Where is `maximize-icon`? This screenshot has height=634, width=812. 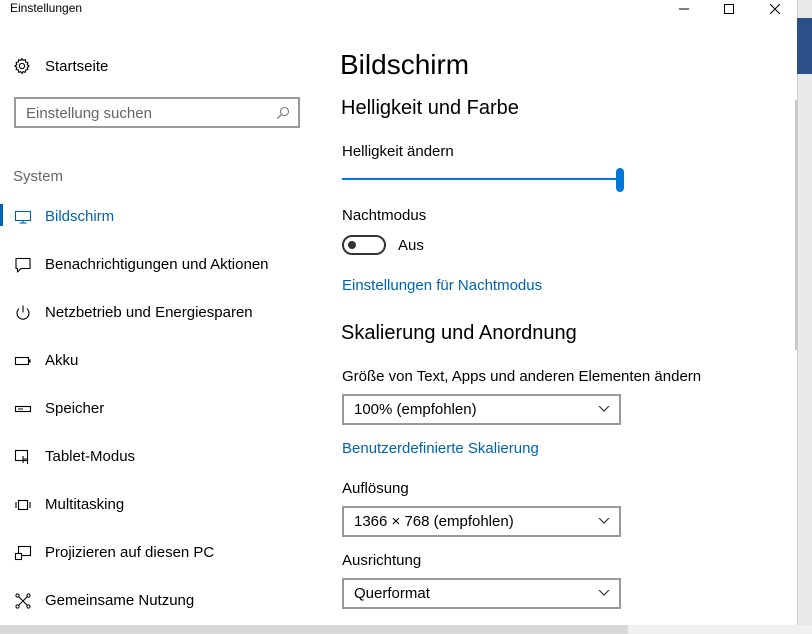
maximize-icon is located at coordinates (729, 9).